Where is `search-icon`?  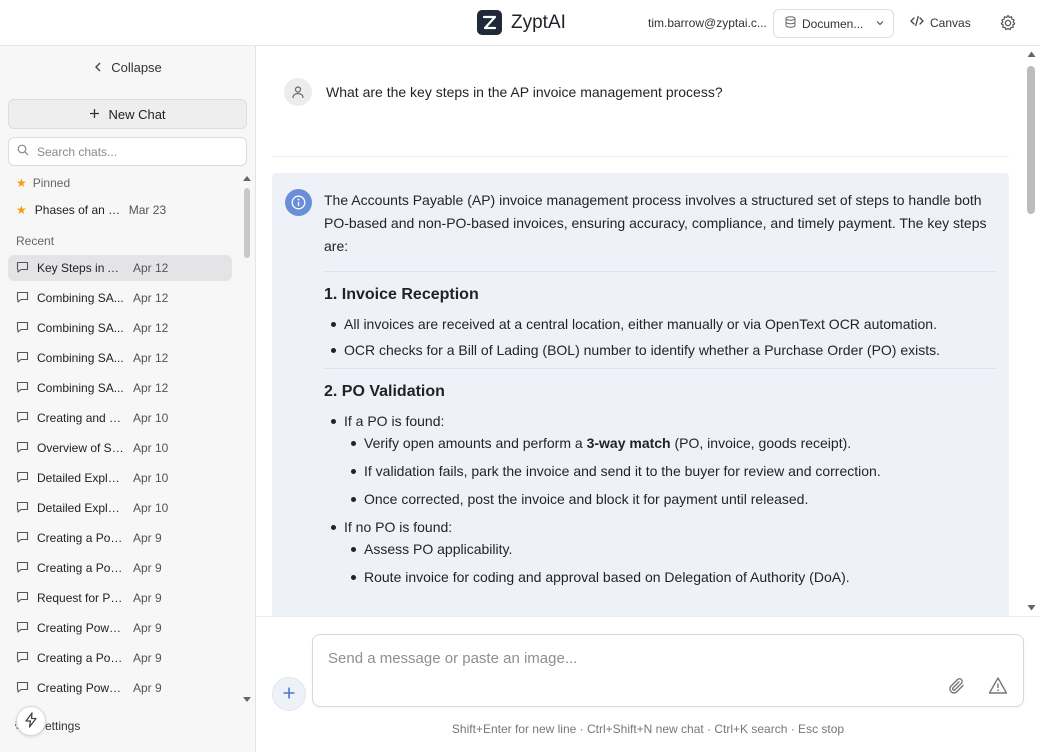
search-icon is located at coordinates (23, 151).